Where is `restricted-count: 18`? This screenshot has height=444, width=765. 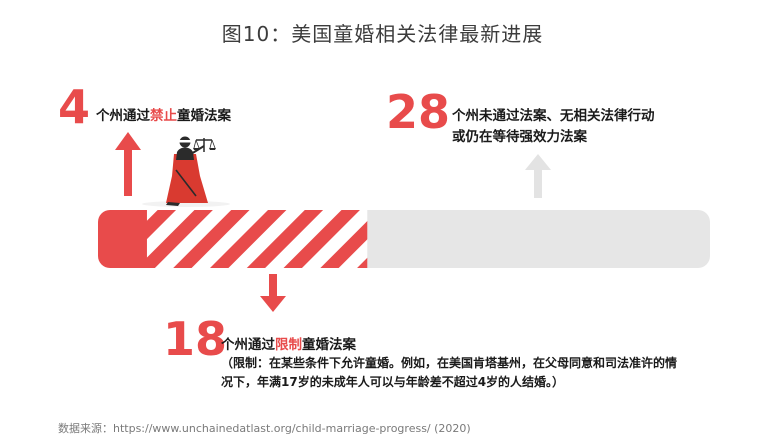
restricted-count: 18 is located at coordinates (195, 339).